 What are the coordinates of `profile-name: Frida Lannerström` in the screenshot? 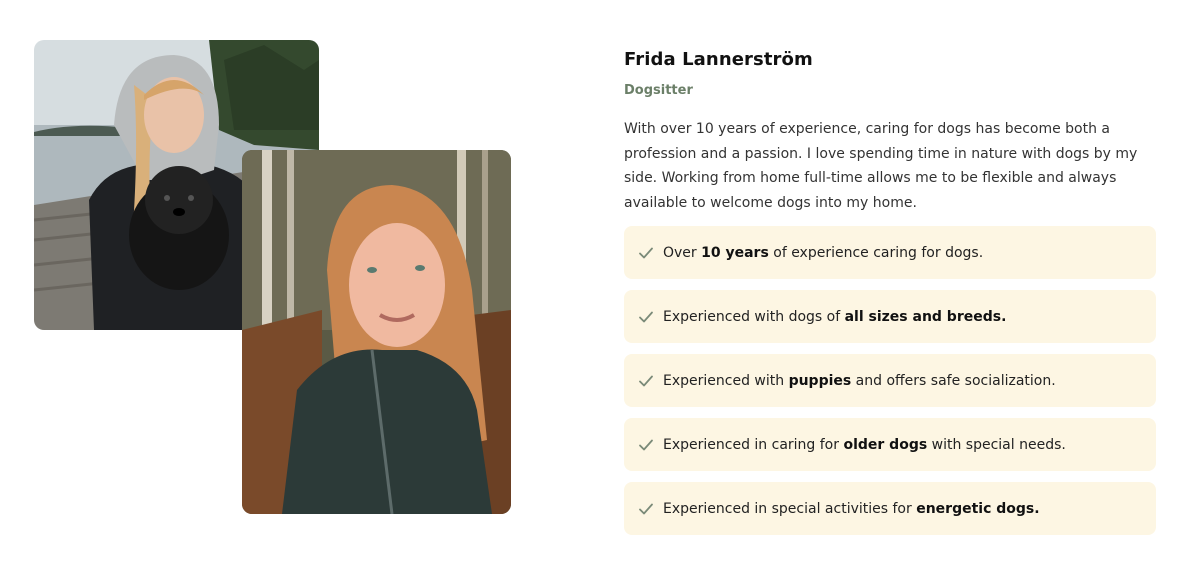 It's located at (718, 59).